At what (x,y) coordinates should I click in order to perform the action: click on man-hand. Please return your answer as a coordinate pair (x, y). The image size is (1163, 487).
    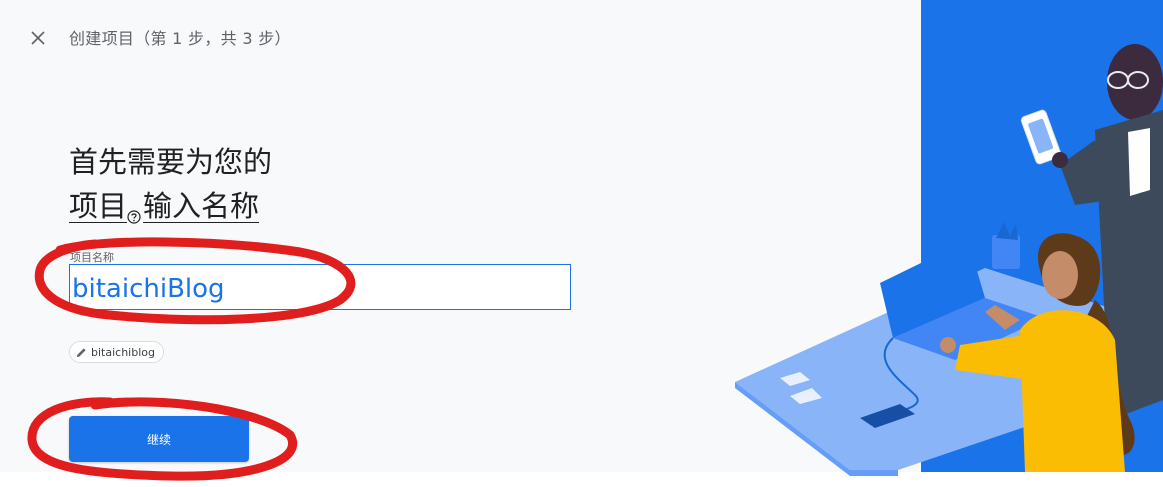
    Looking at the image, I should click on (1060, 160).